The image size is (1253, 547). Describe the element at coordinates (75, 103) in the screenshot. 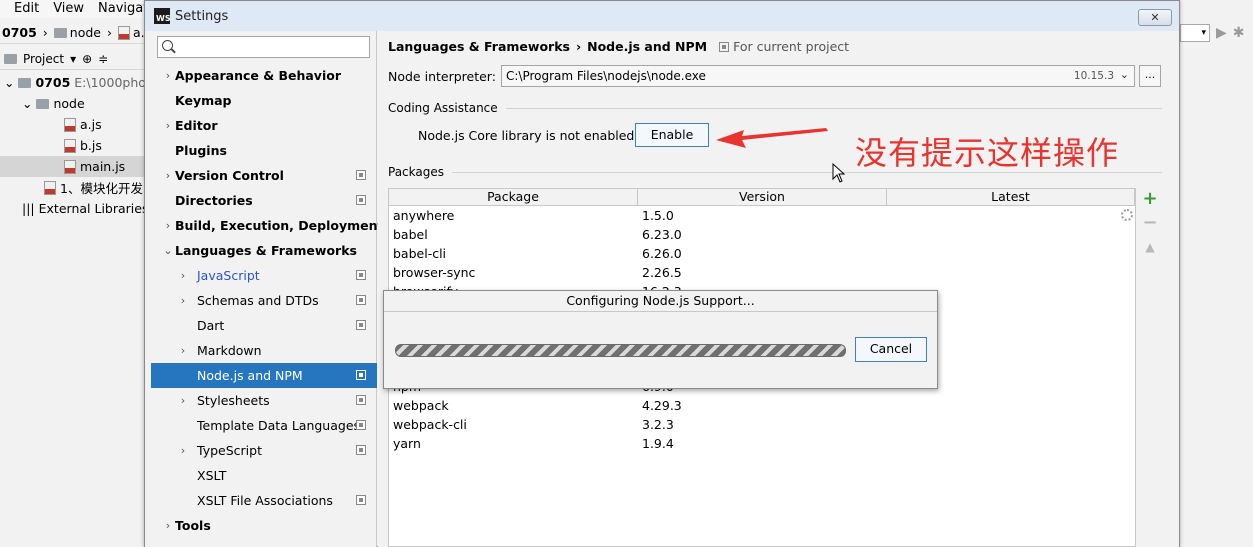

I see `tree-row: ⌄ node` at that location.